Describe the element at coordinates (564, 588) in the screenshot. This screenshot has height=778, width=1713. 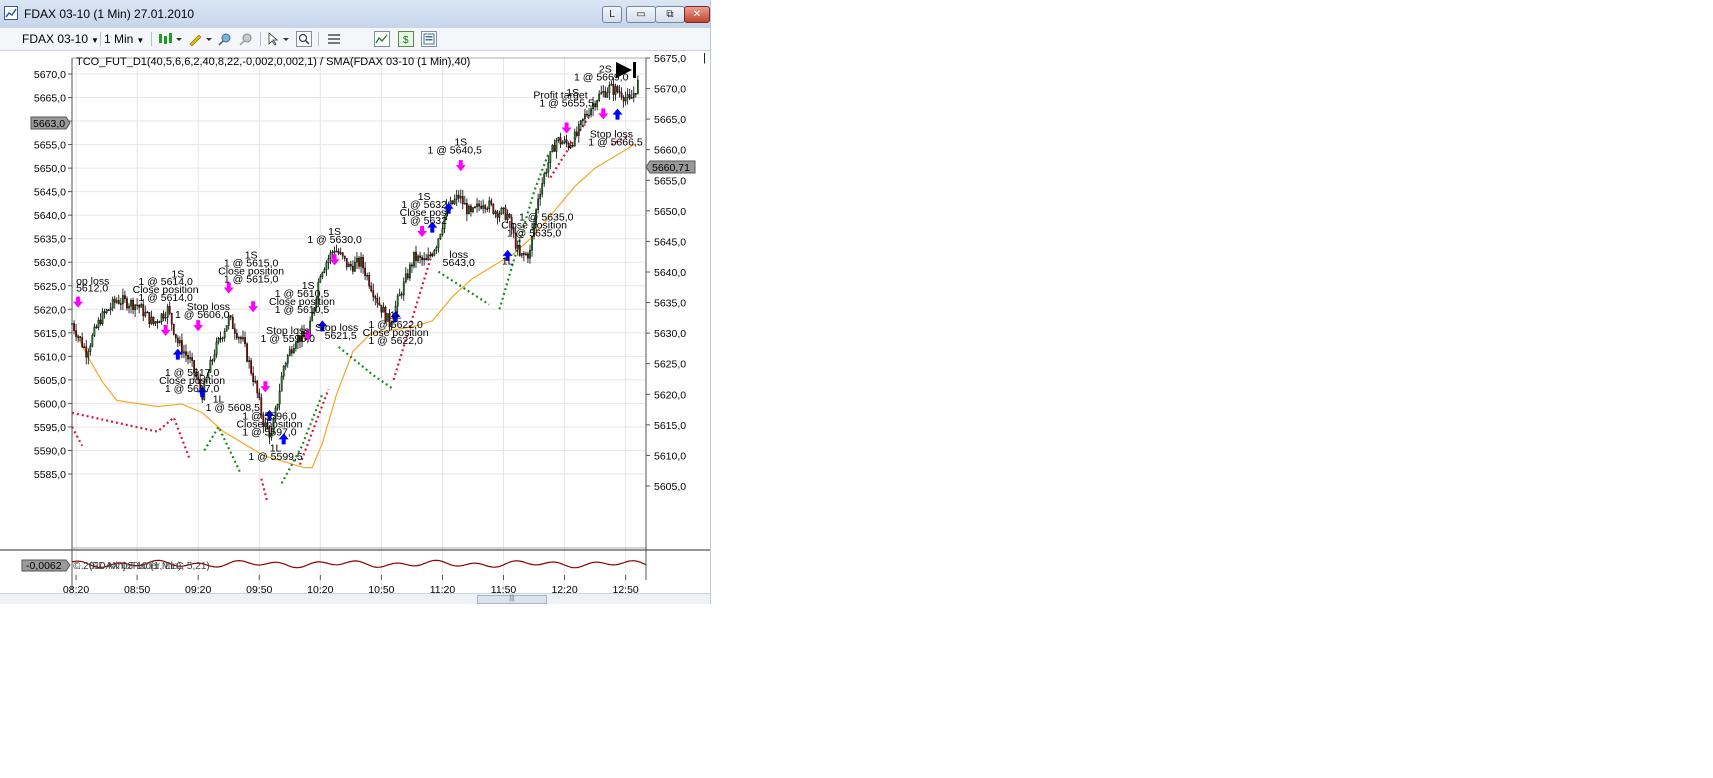
I see `x-tick-label: 12:20` at that location.